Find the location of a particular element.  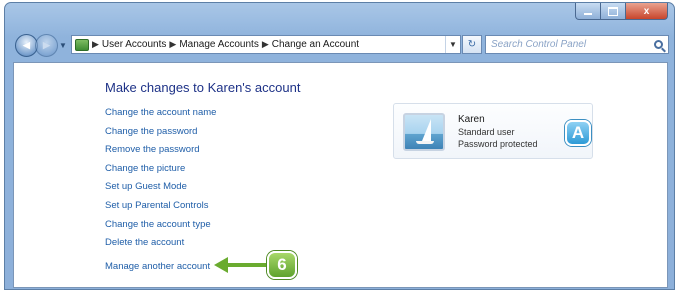

link-remove-password: Remove the password is located at coordinates (160, 150).